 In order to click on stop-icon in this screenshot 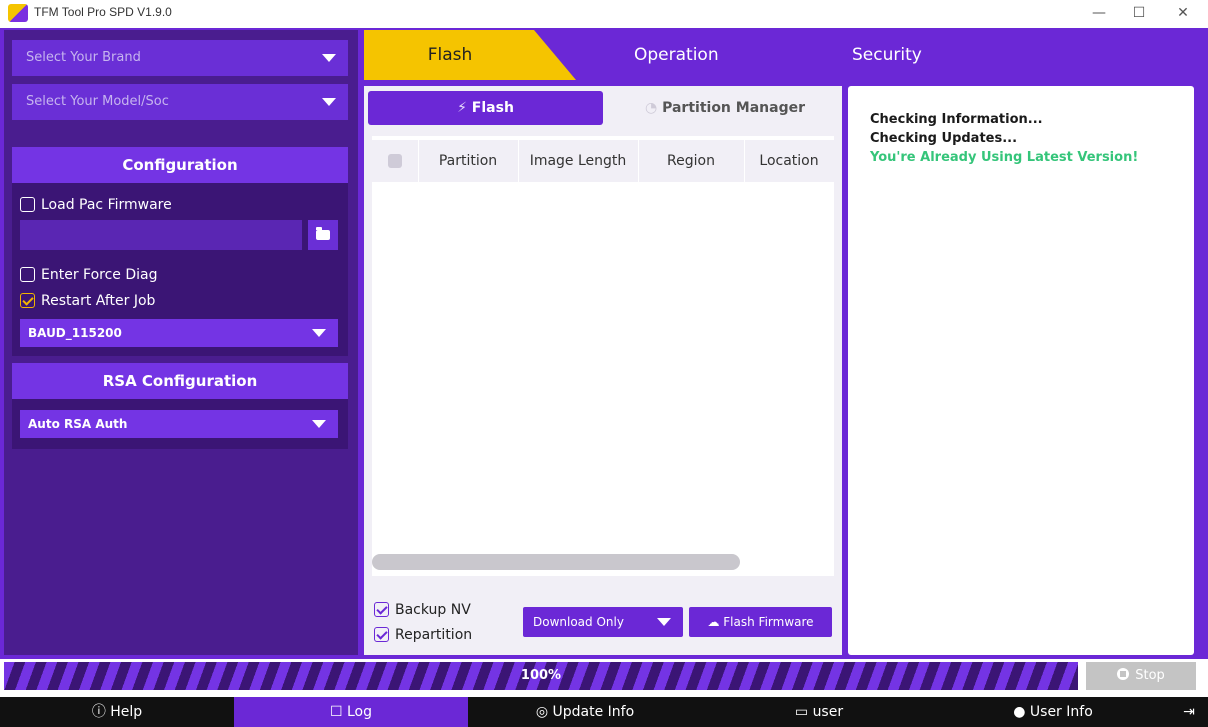, I will do `click(1123, 674)`.